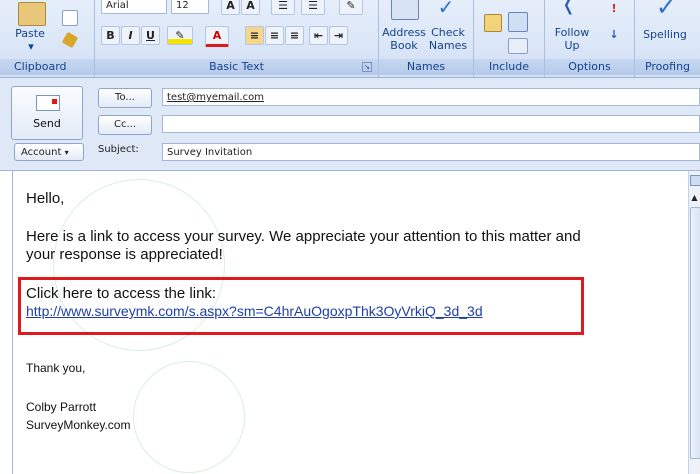  Describe the element at coordinates (446, 9) in the screenshot. I see `check-names-icon: ✓` at that location.